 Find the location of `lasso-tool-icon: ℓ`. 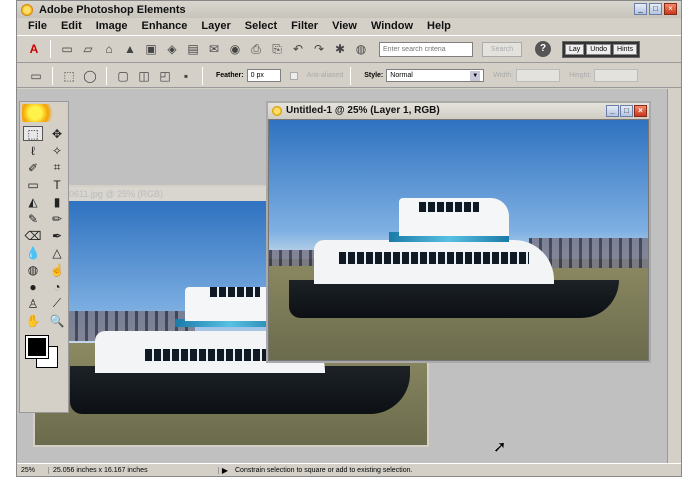

lasso-tool-icon: ℓ is located at coordinates (33, 150).